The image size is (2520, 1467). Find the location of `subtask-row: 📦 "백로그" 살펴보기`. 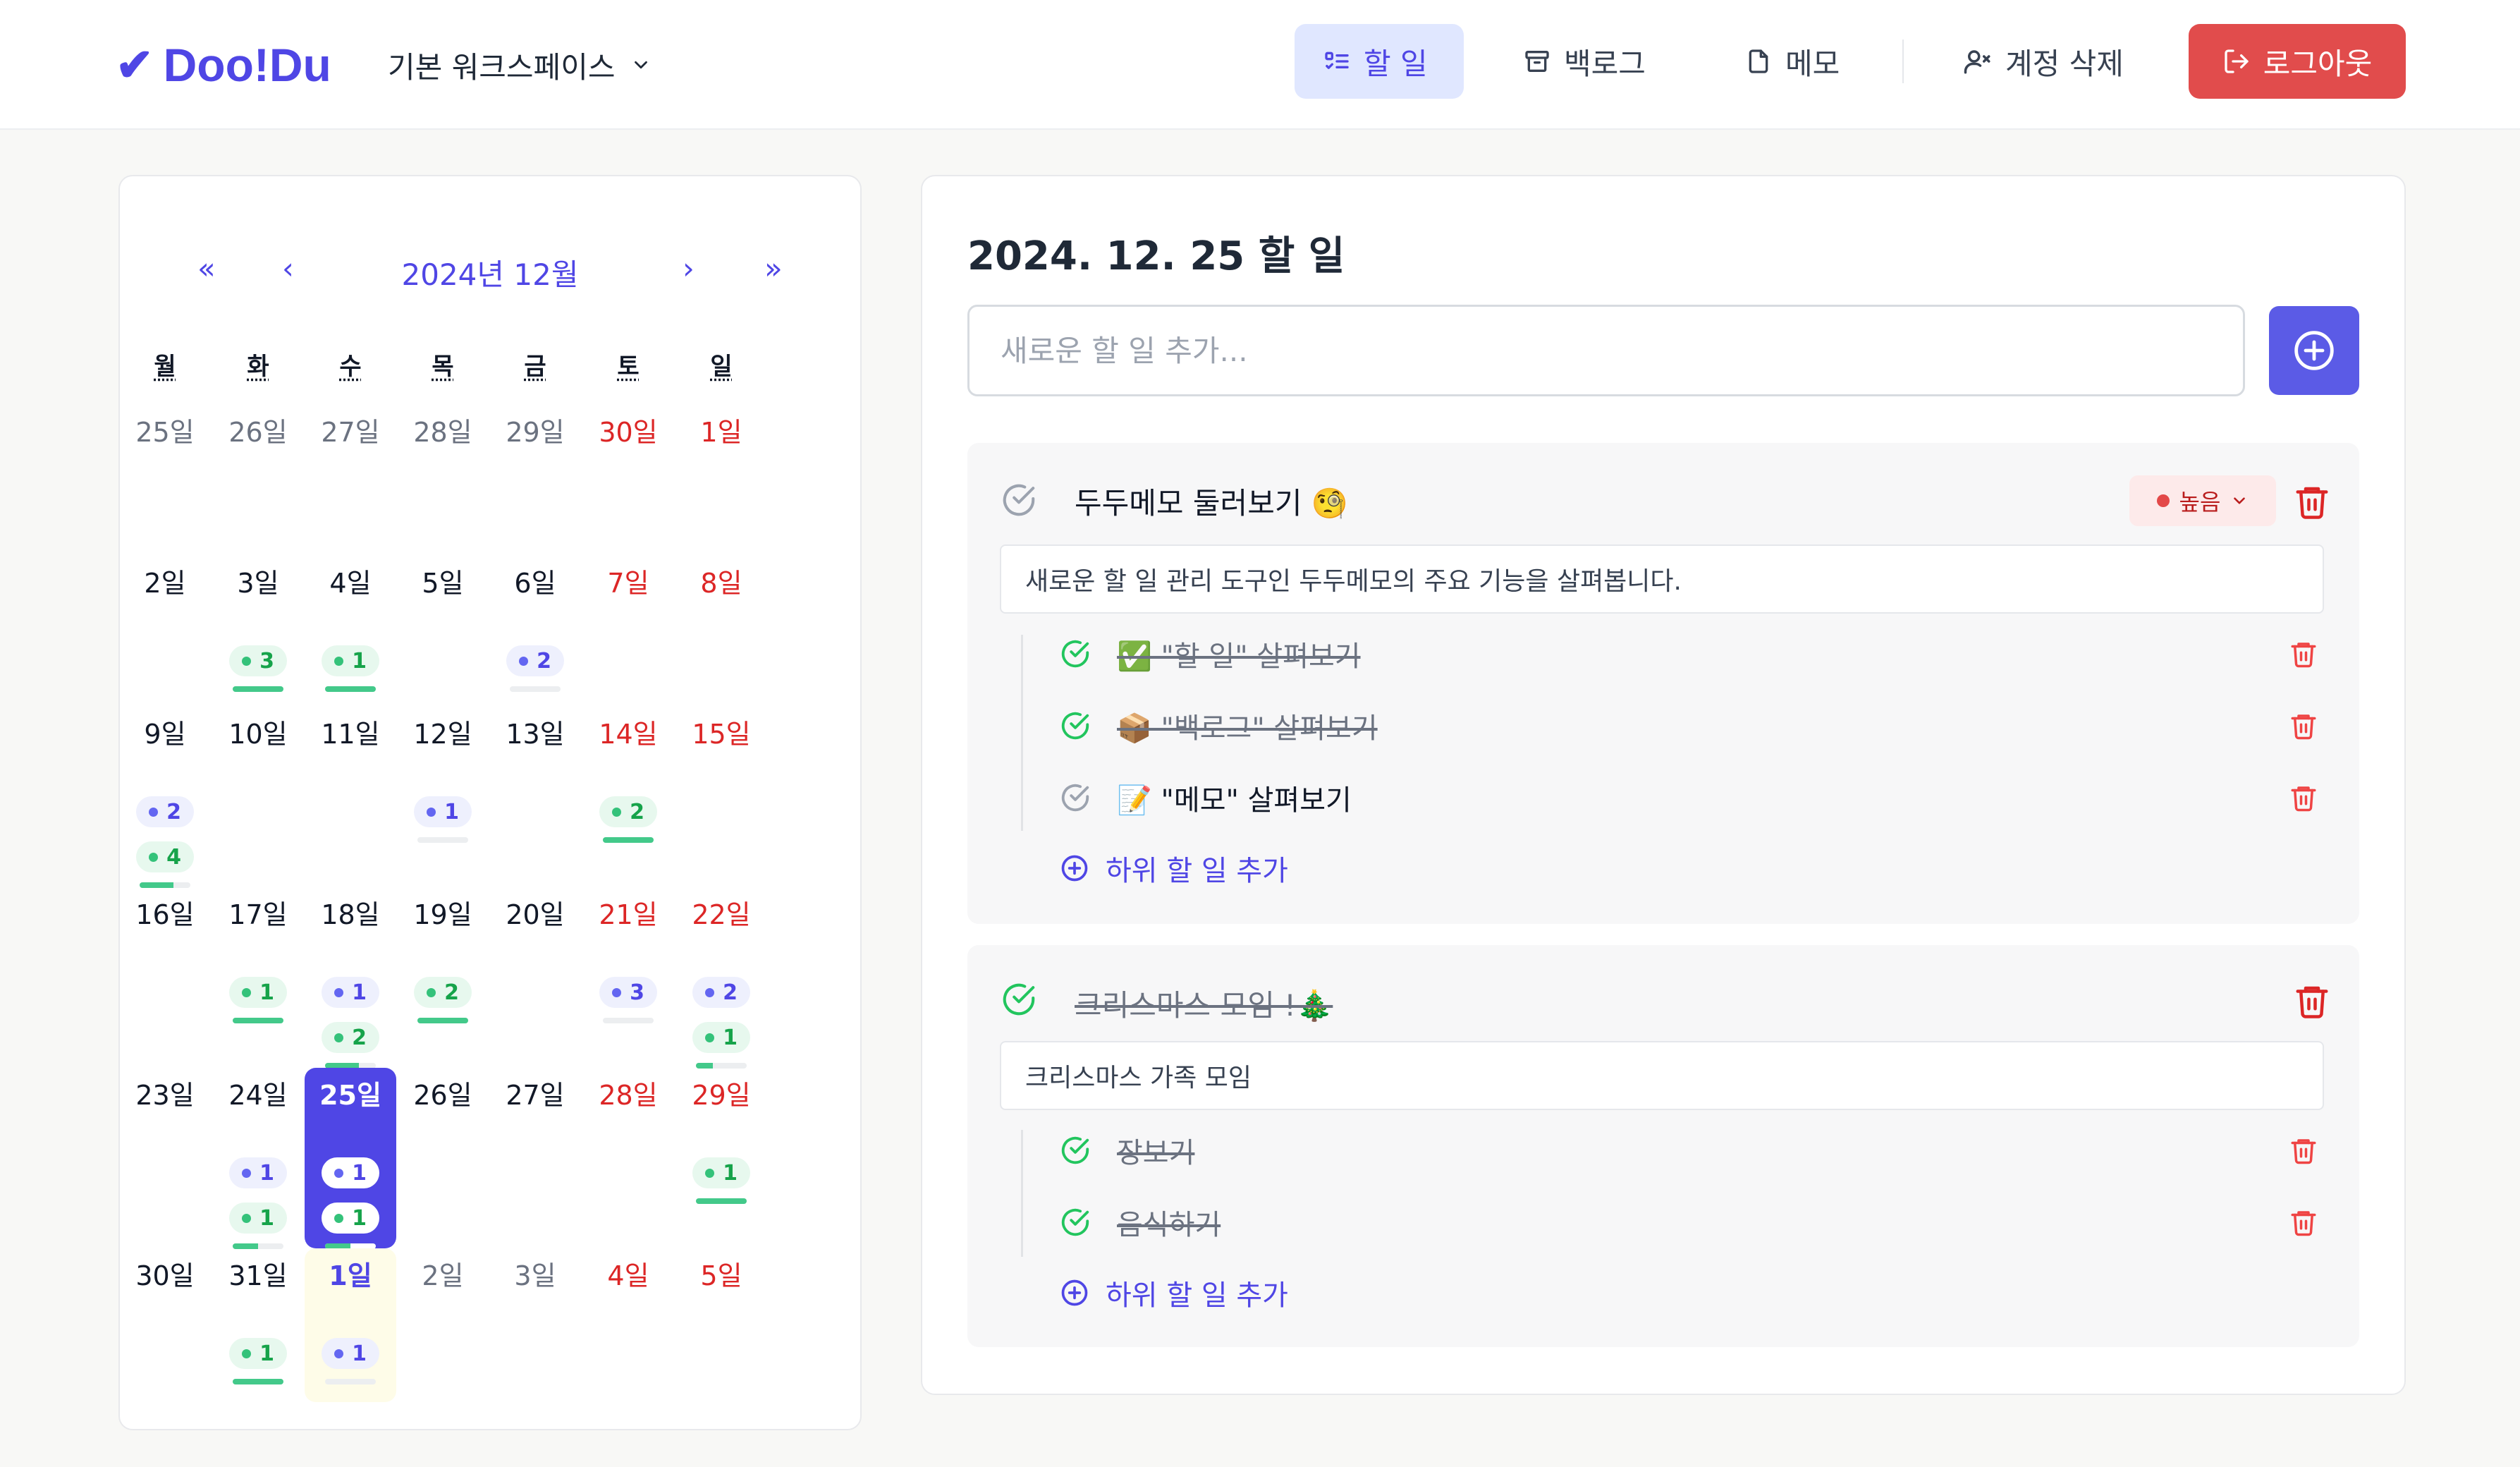

subtask-row: 📦 "백로그" 살펴보기 is located at coordinates (1218, 726).